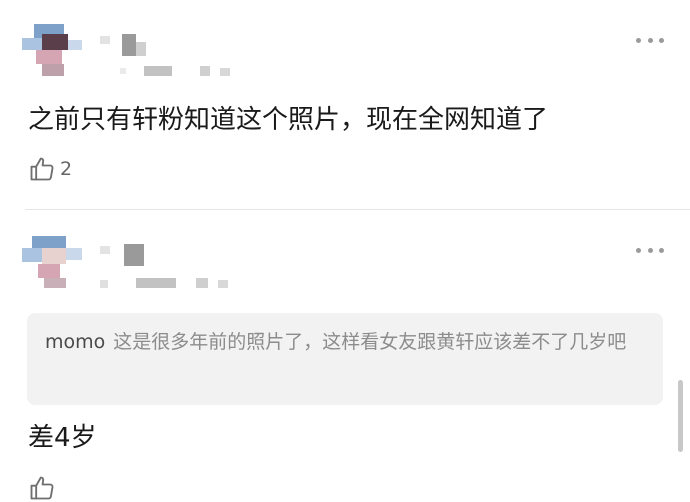  Describe the element at coordinates (62, 438) in the screenshot. I see `comment-text: 差4岁` at that location.